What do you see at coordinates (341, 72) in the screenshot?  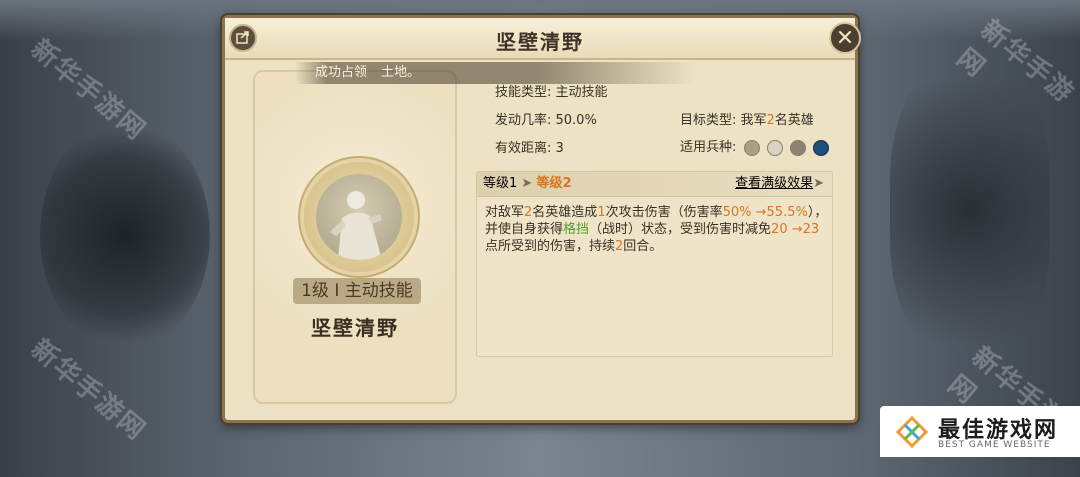 I see `toast-mid: 成功占领` at bounding box center [341, 72].